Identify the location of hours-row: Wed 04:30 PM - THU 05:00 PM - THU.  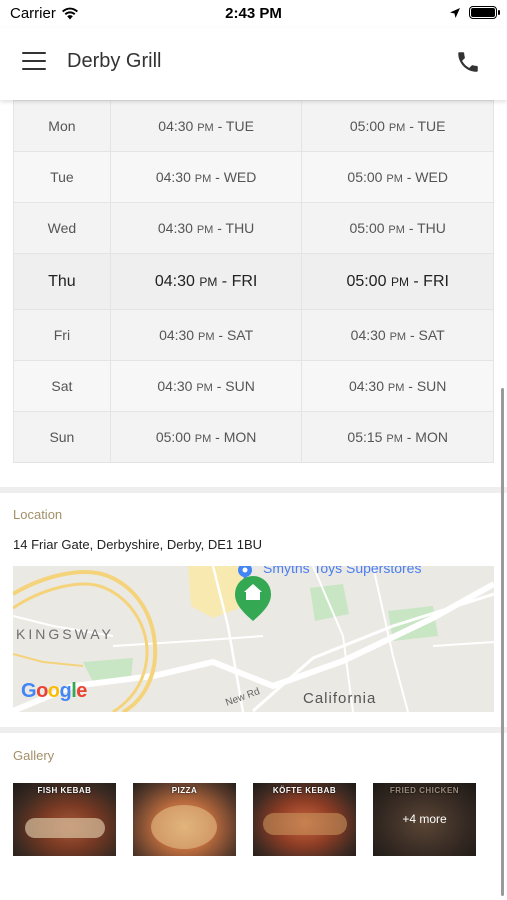
(253, 228).